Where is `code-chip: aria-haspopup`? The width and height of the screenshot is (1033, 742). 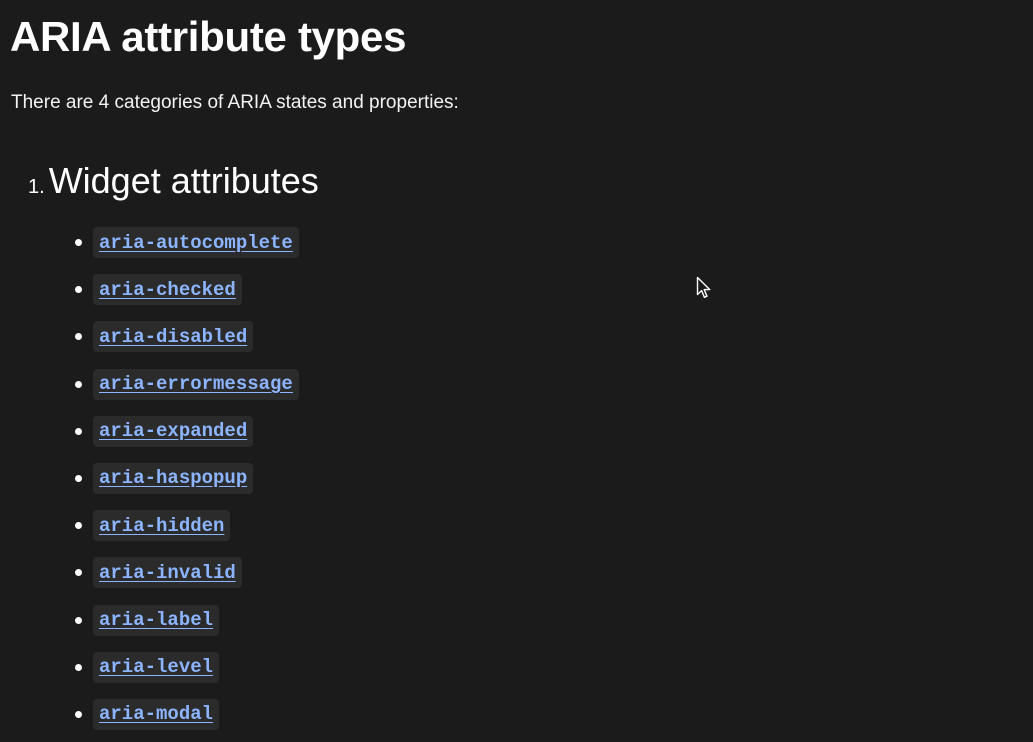
code-chip: aria-haspopup is located at coordinates (173, 478).